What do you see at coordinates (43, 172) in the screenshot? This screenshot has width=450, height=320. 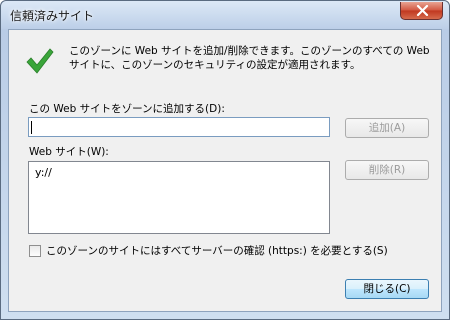 I see `list-item: y://` at bounding box center [43, 172].